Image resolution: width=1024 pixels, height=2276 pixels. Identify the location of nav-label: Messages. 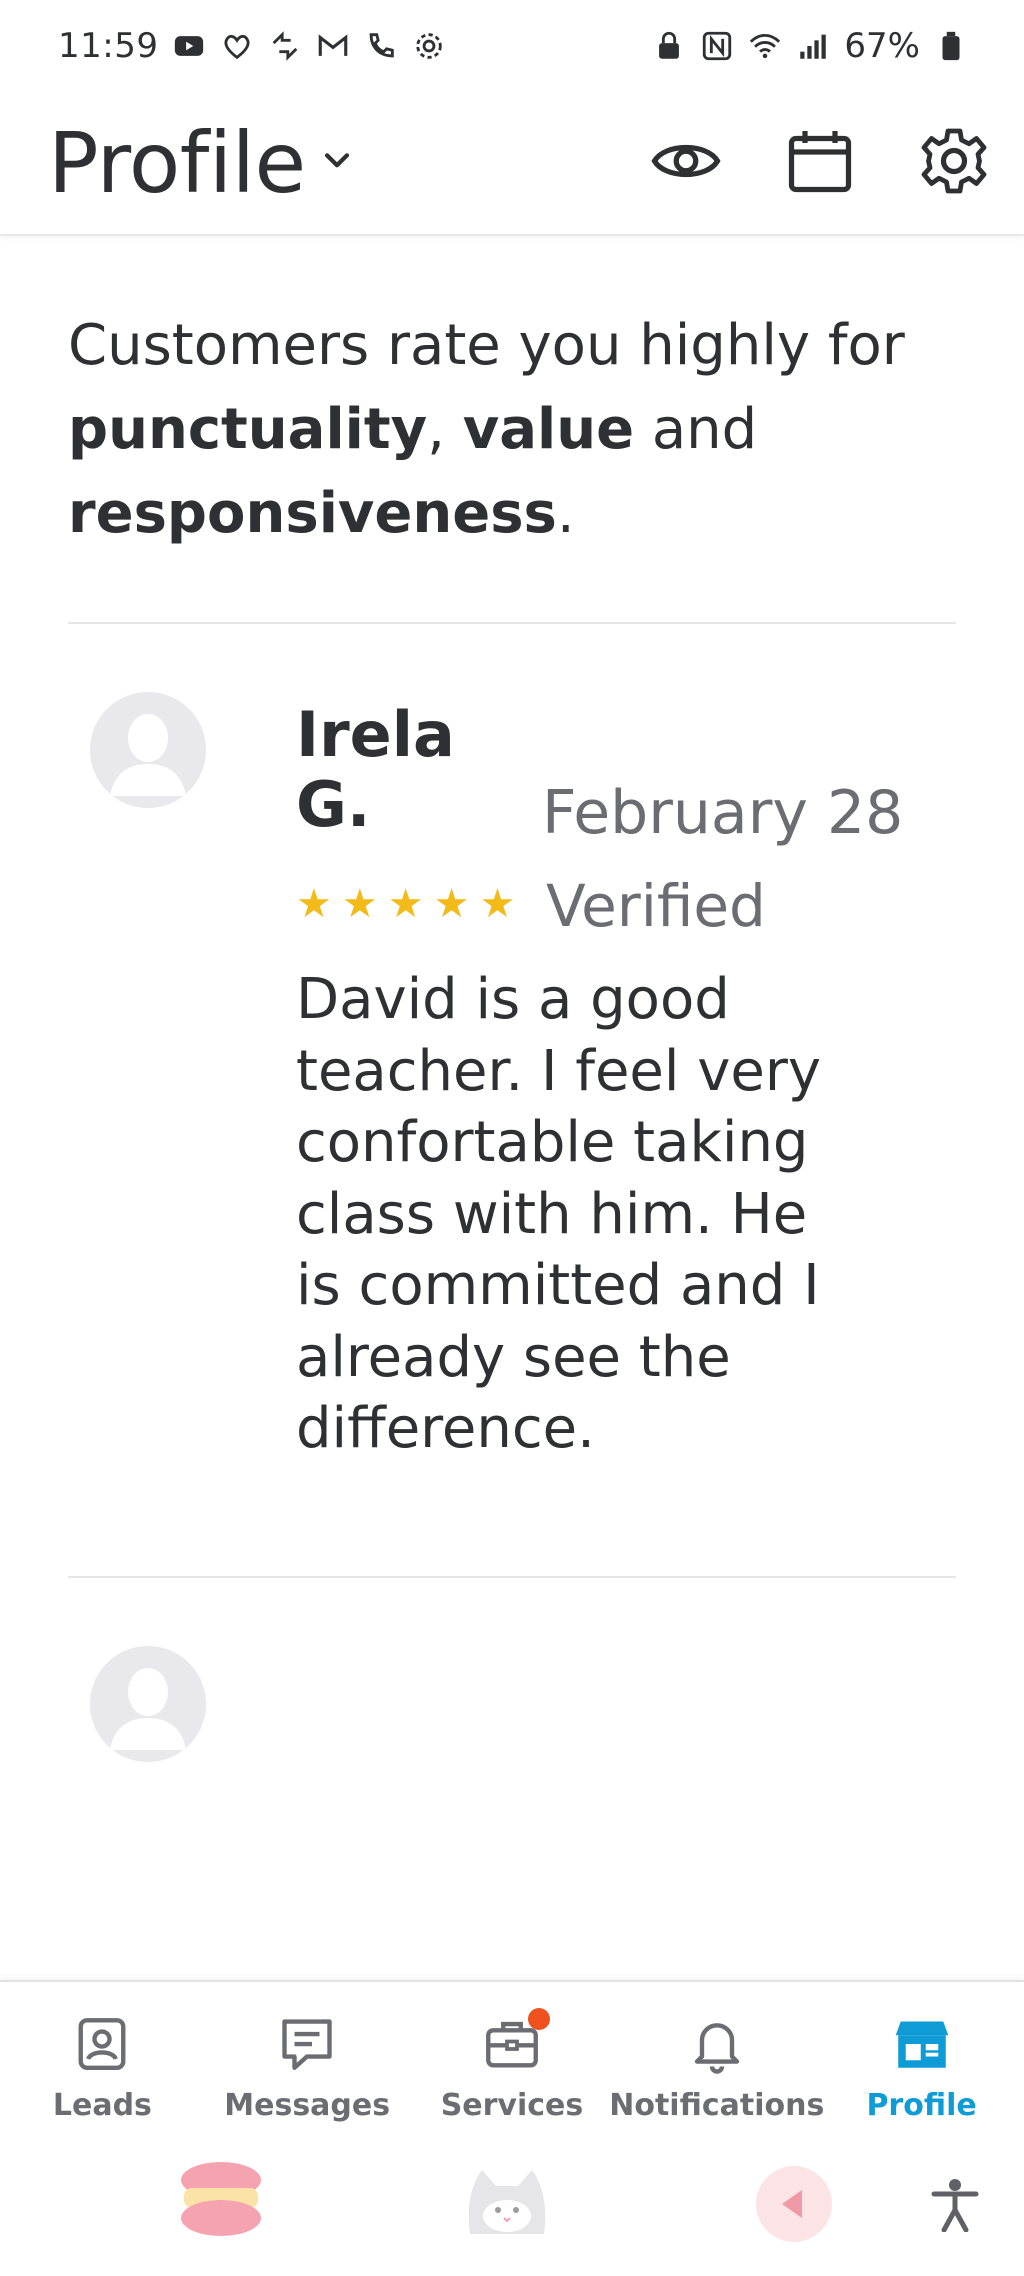
(307, 2105).